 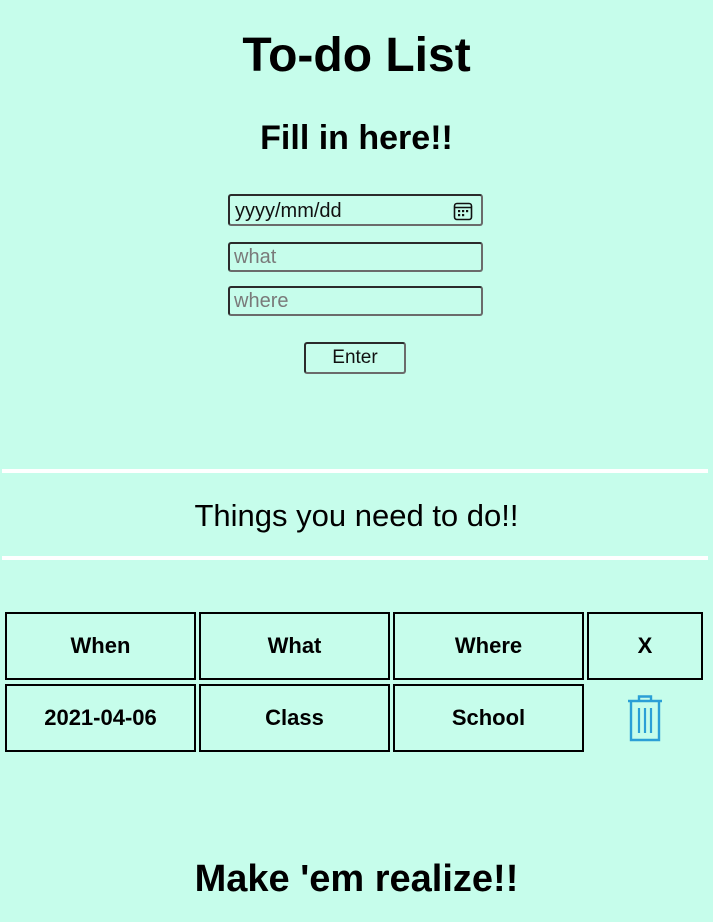 What do you see at coordinates (488, 646) in the screenshot?
I see `column-header-where: Where` at bounding box center [488, 646].